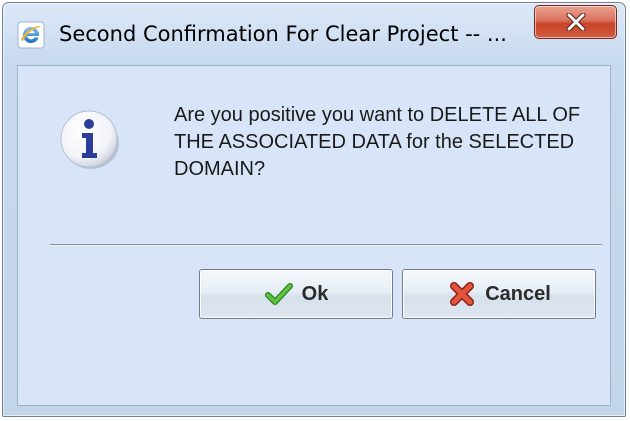  I want to click on x-icon, so click(462, 294).